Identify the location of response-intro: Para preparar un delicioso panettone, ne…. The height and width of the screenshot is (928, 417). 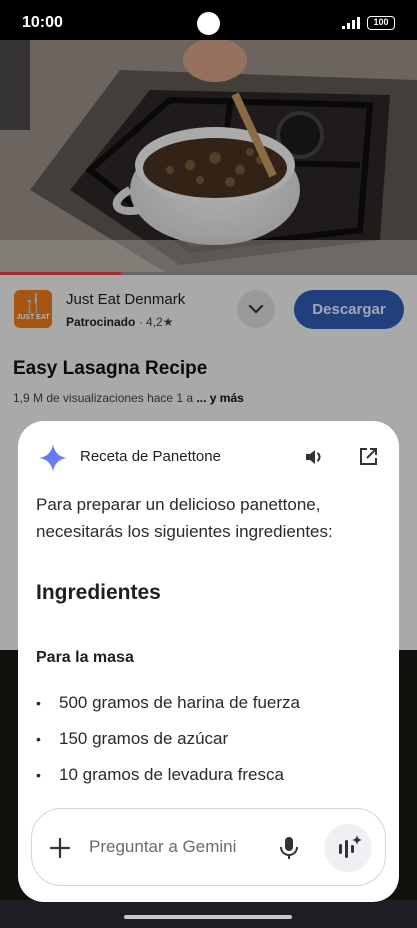
(184, 518).